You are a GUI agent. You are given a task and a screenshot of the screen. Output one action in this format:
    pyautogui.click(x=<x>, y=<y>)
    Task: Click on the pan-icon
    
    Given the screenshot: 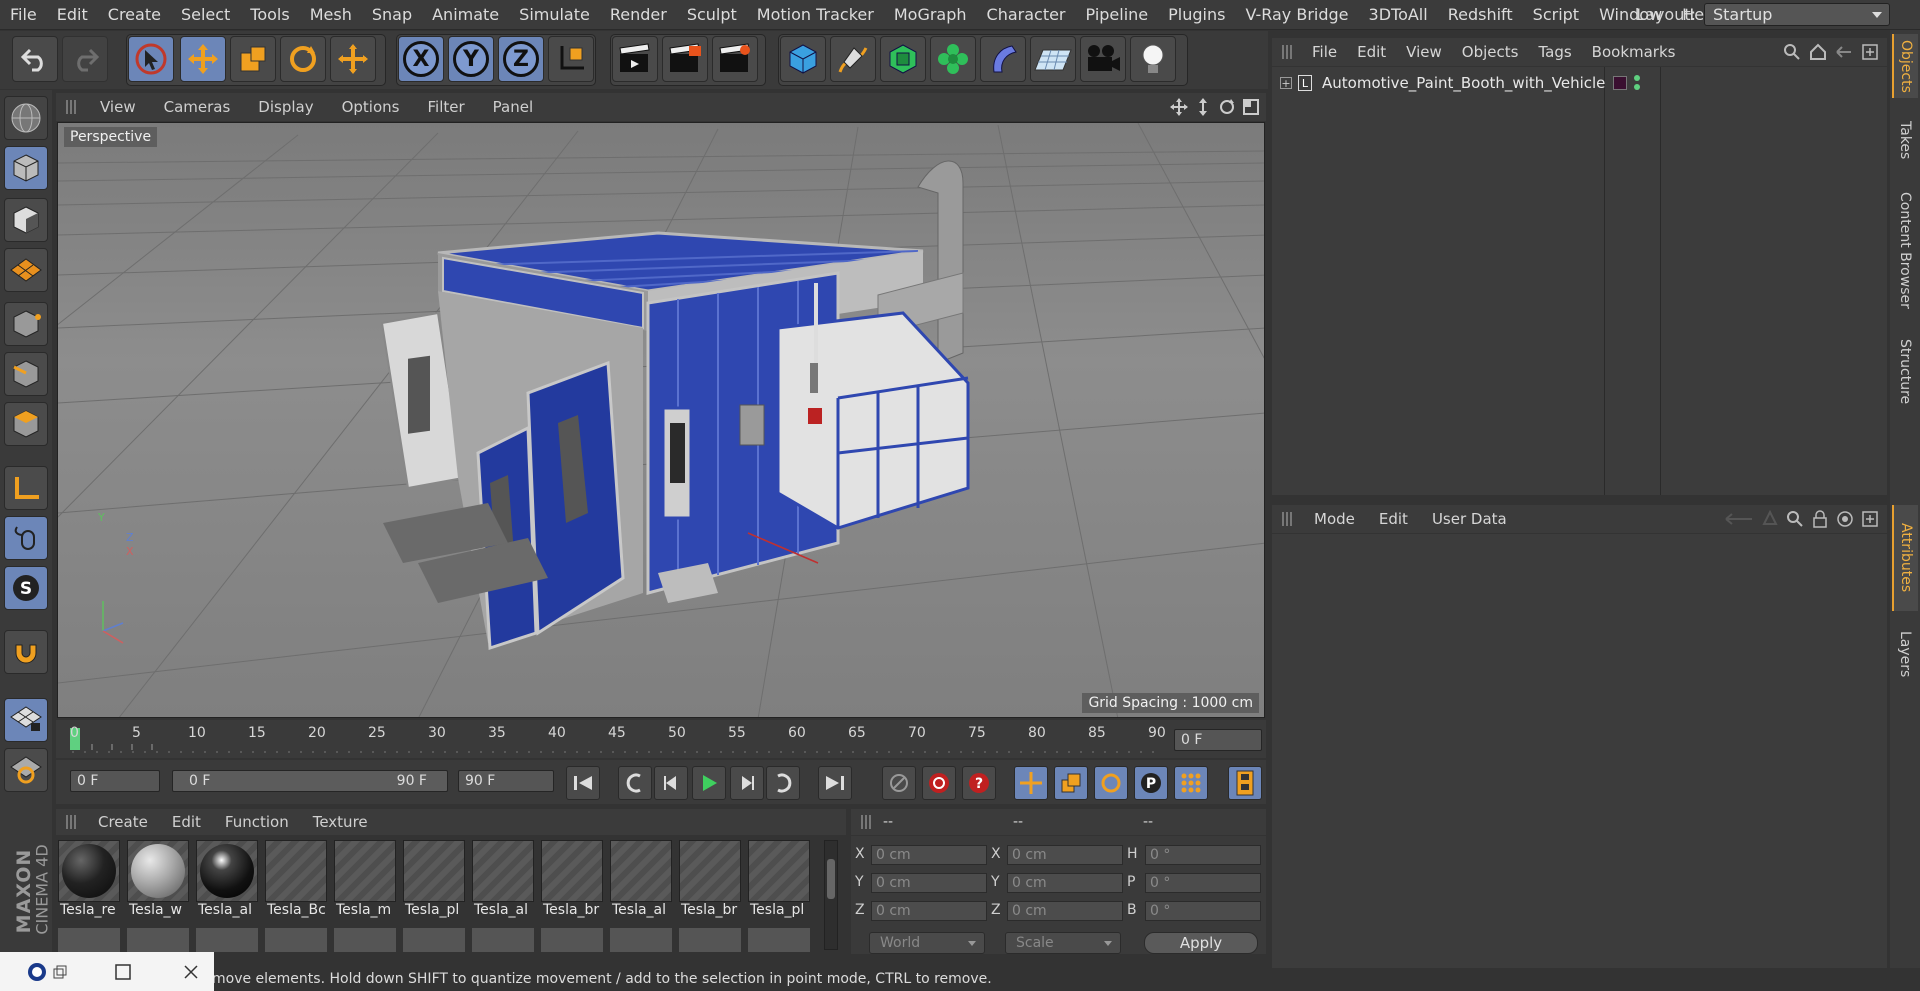 What is the action you would take?
    pyautogui.click(x=1179, y=107)
    